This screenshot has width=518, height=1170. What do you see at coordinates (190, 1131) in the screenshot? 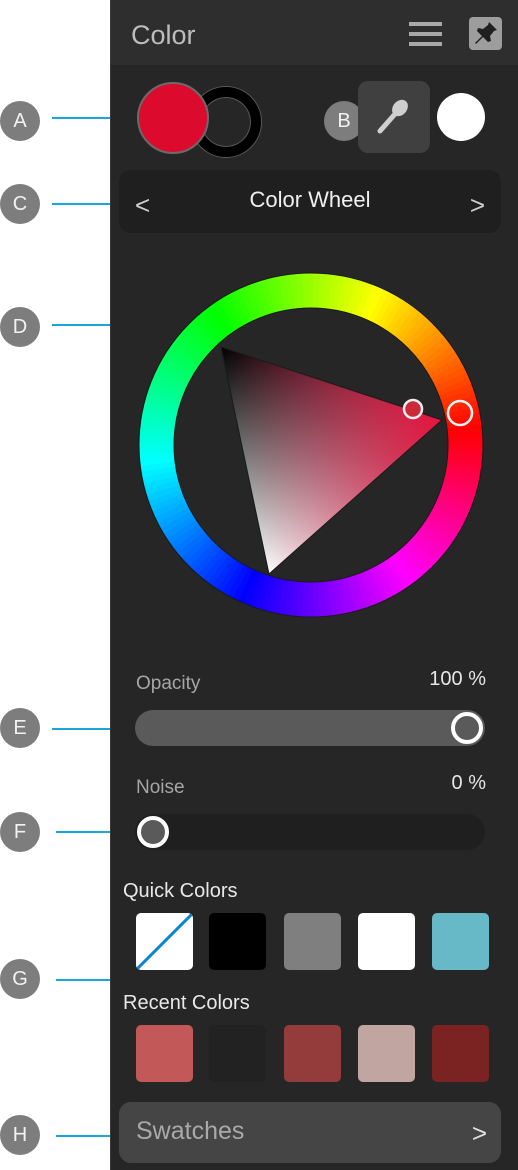
I see `swatches-label: Swatches` at bounding box center [190, 1131].